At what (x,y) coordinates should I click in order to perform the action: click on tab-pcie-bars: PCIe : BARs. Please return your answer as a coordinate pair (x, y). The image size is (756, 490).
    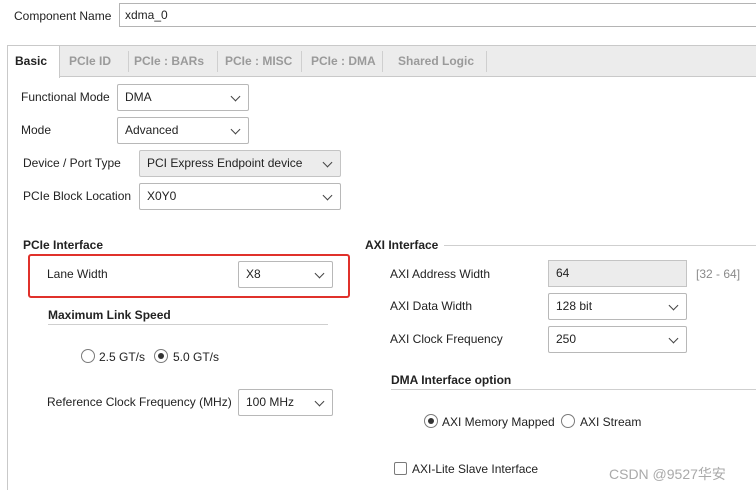
    Looking at the image, I should click on (169, 61).